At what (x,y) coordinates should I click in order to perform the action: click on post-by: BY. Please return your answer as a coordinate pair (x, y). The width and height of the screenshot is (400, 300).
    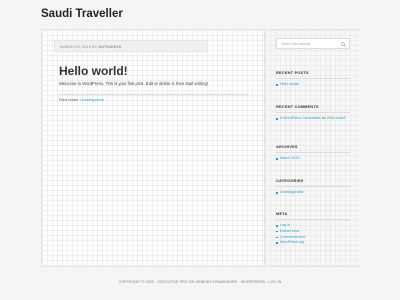
    Looking at the image, I should click on (95, 46).